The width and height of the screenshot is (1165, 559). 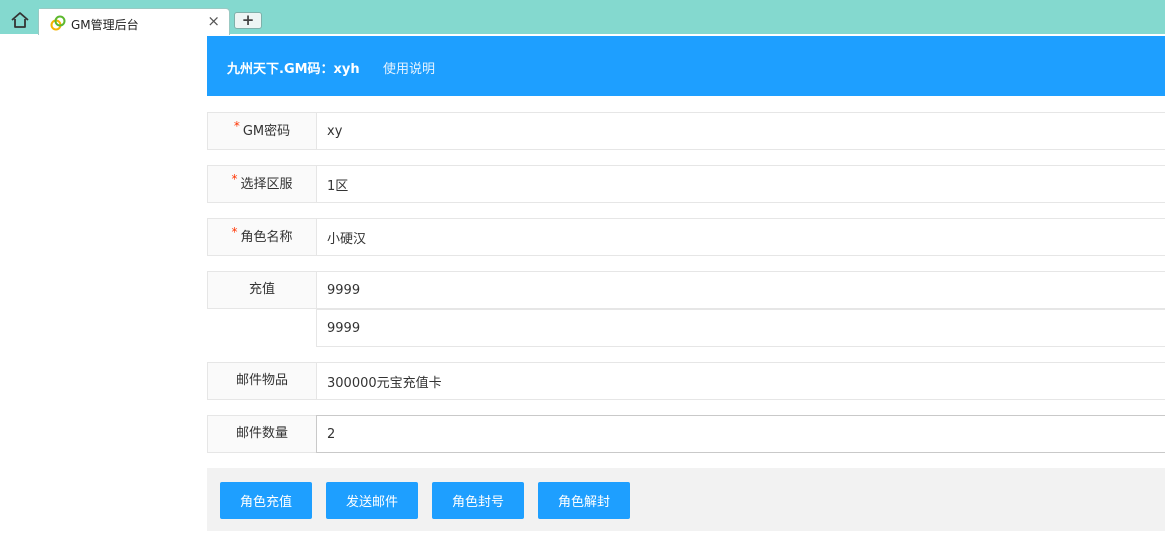 I want to click on role-name-label: * 角色名称, so click(x=261, y=237).